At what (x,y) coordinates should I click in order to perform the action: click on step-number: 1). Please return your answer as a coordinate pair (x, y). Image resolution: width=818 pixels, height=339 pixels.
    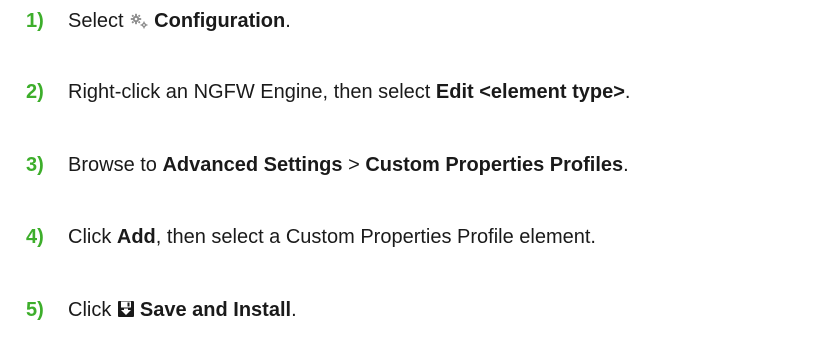
    Looking at the image, I should click on (35, 21).